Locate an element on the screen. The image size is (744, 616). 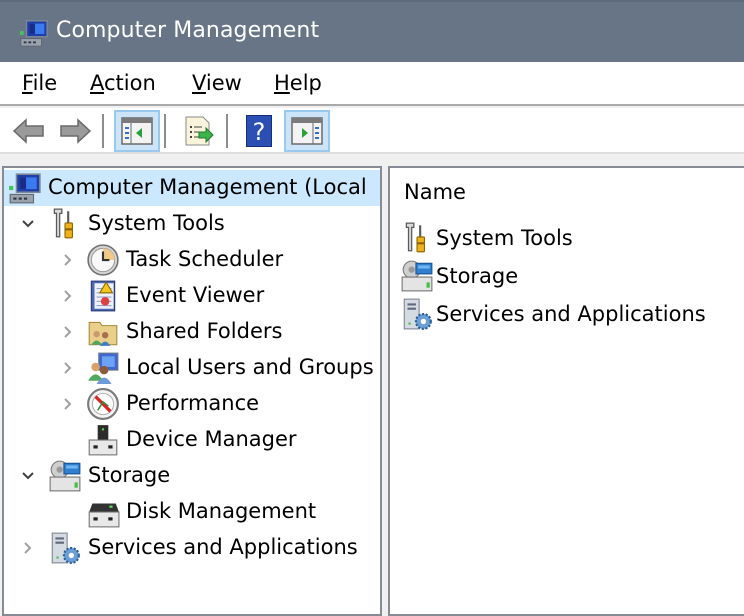
event-viewer-icon is located at coordinates (103, 296).